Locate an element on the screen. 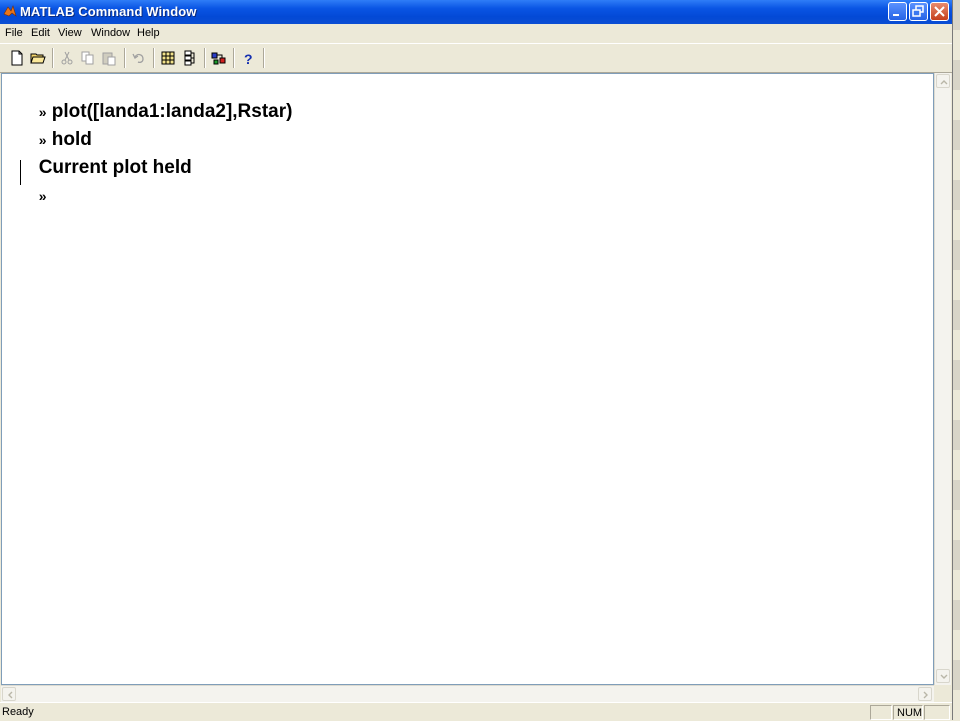  title-bar: MATLAB Command Window is located at coordinates (476, 12).